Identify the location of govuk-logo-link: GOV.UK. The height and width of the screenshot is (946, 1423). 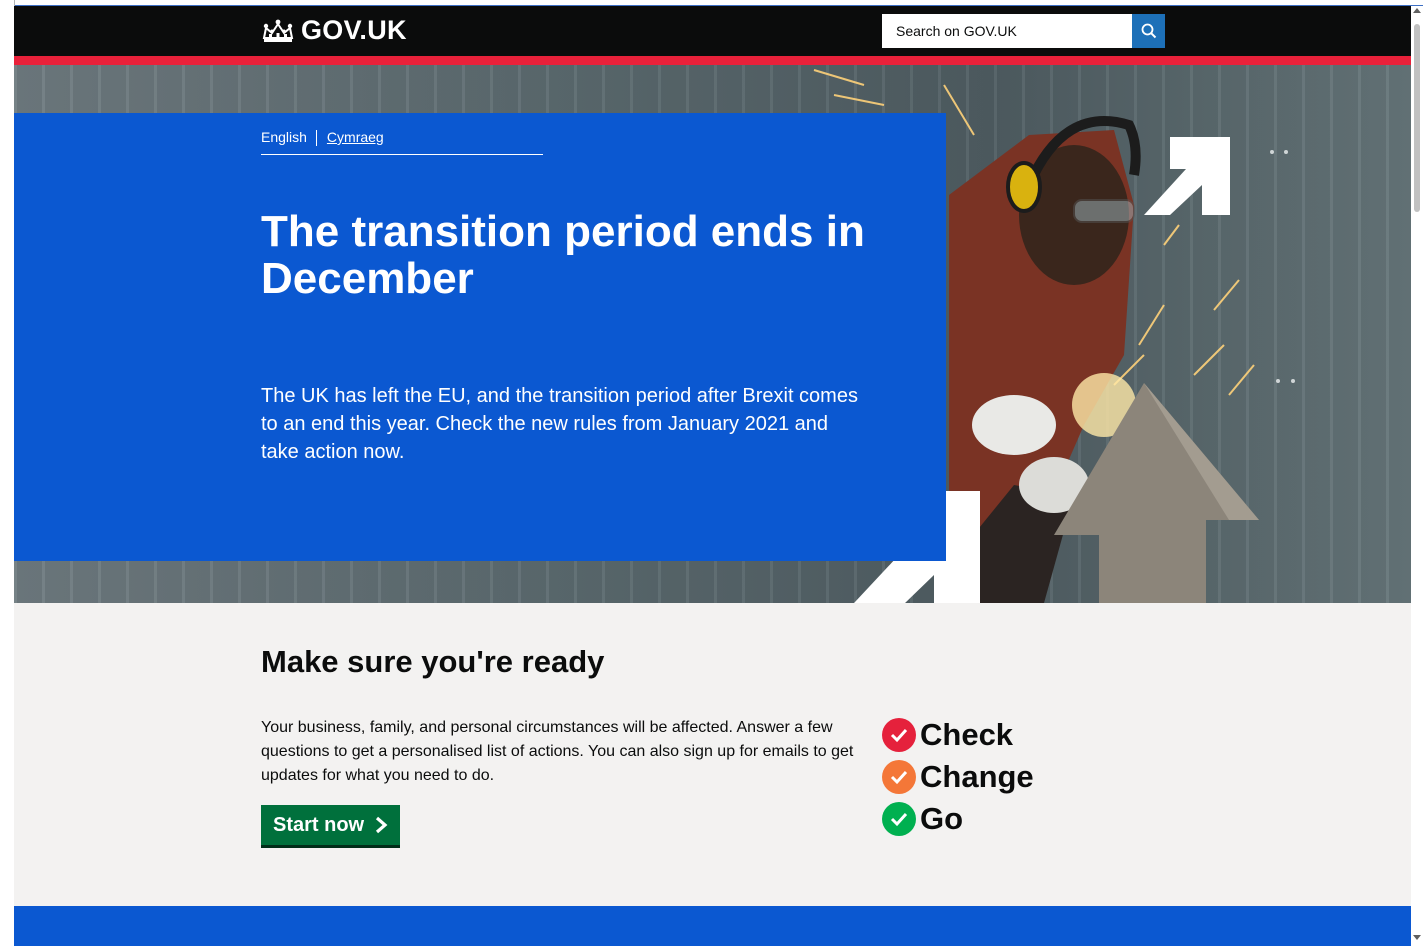
(334, 30).